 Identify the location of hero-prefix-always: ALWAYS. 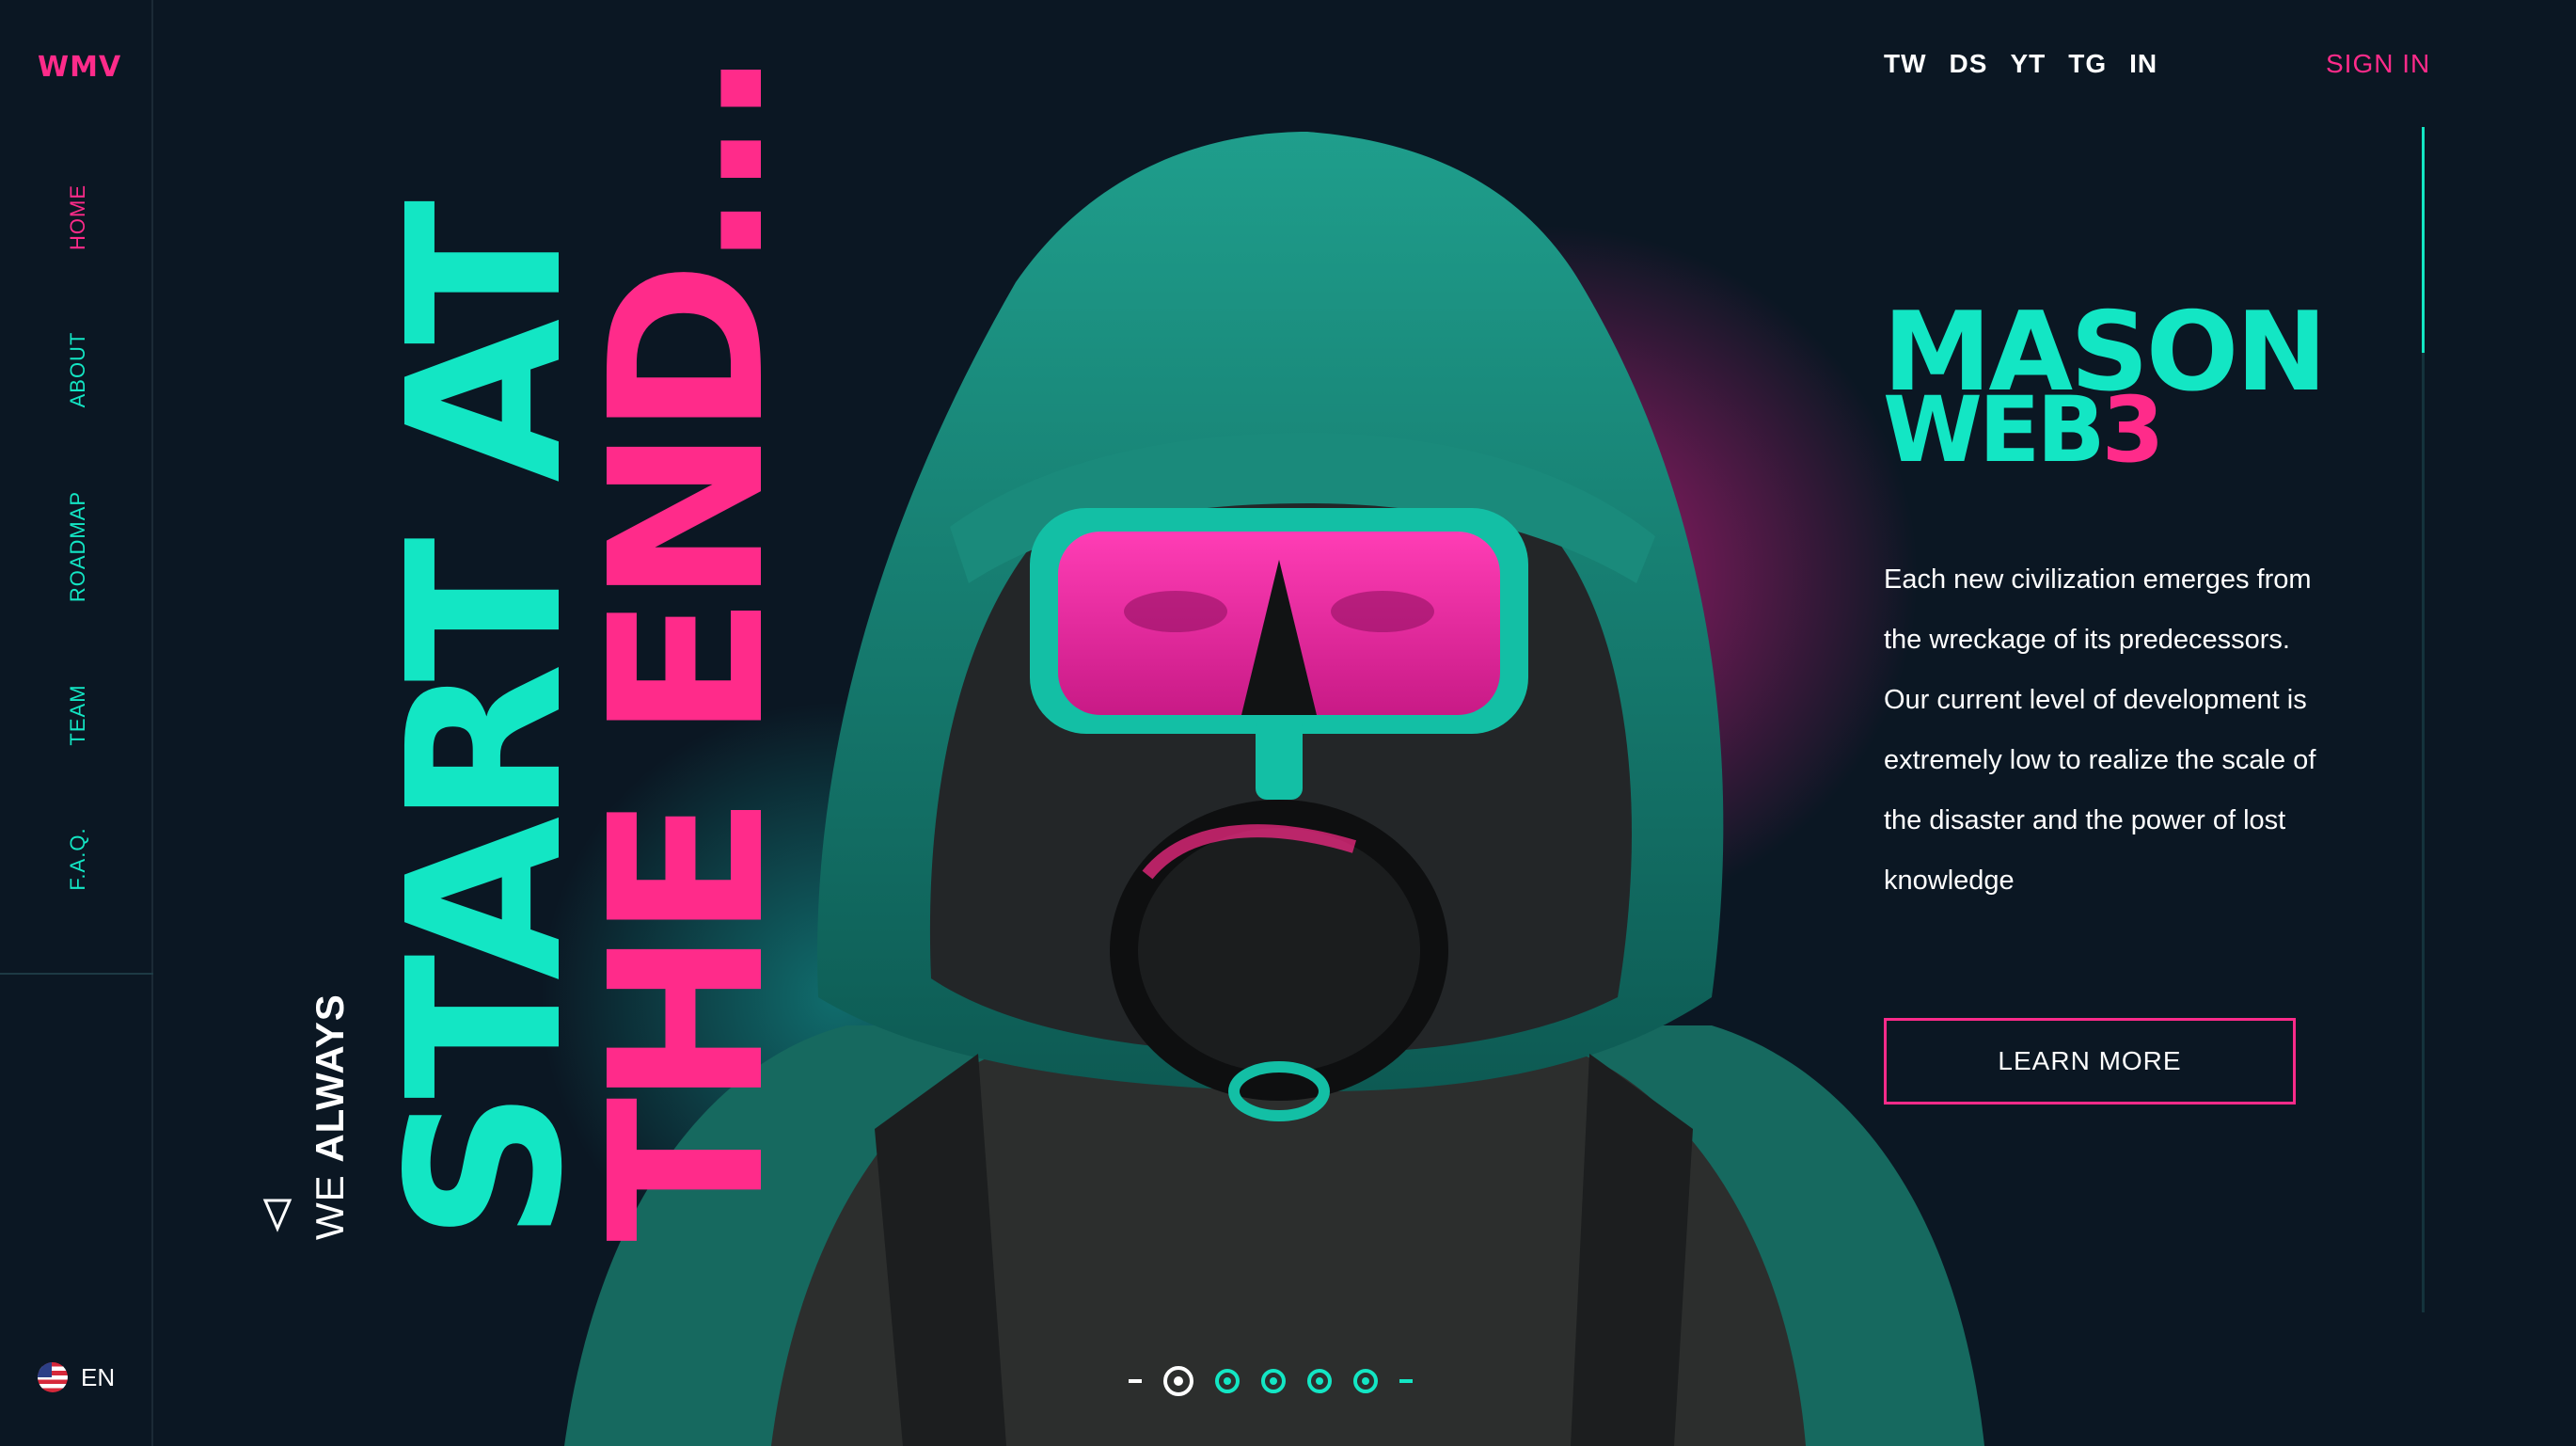
(330, 1078).